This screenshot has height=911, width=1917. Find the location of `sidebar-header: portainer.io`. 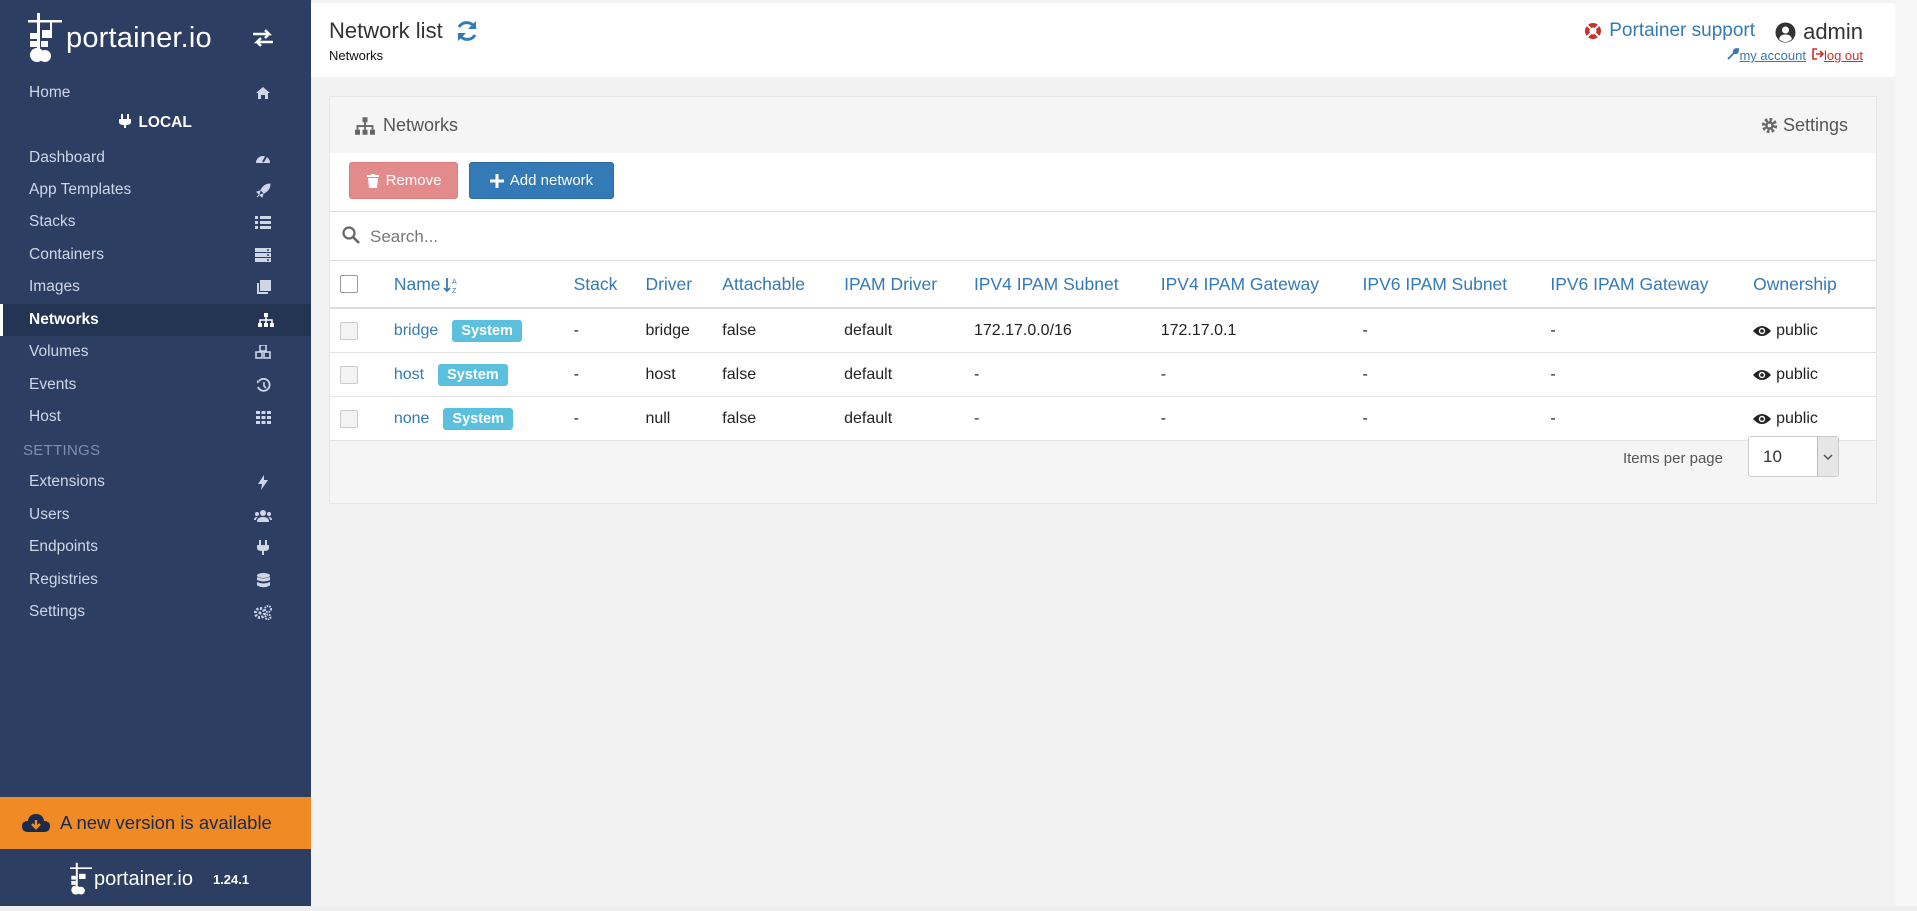

sidebar-header: portainer.io is located at coordinates (155, 40).